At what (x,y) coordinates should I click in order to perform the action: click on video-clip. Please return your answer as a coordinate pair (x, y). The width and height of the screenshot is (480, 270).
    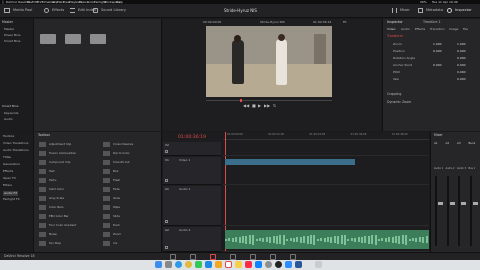
    Looking at the image, I should click on (290, 162).